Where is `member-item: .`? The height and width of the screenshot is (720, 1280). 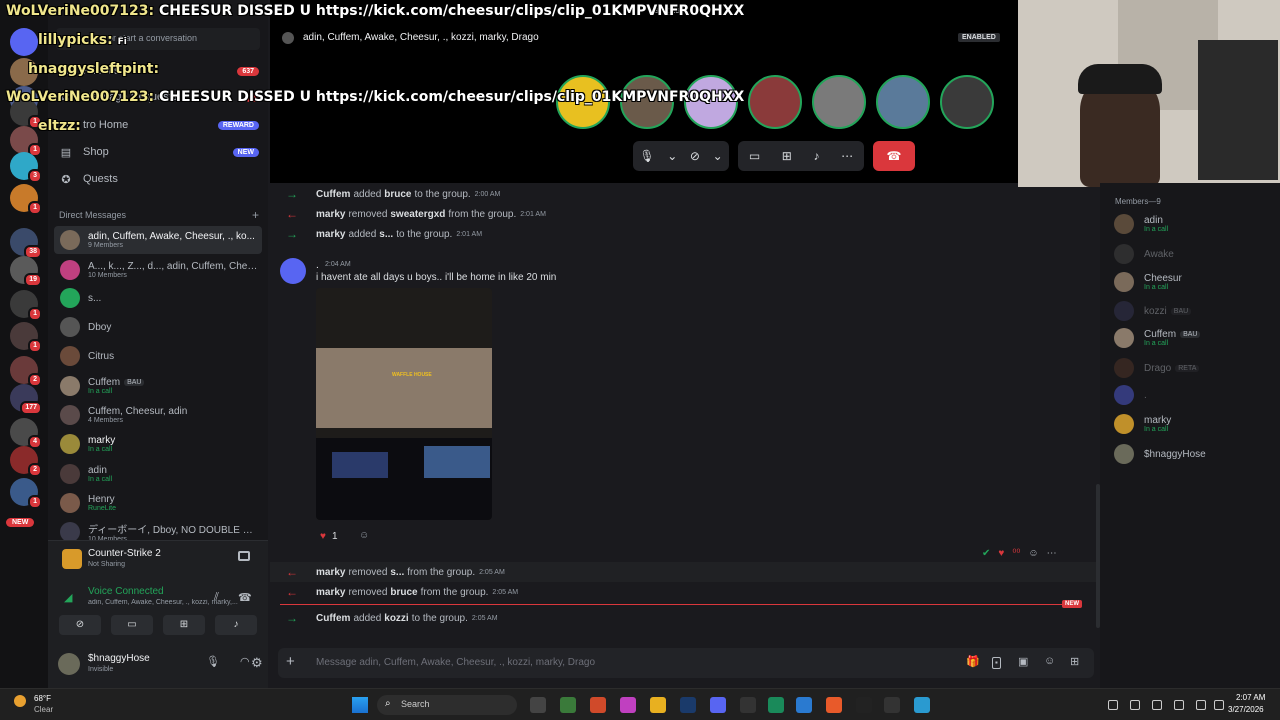 member-item: . is located at coordinates (1130, 395).